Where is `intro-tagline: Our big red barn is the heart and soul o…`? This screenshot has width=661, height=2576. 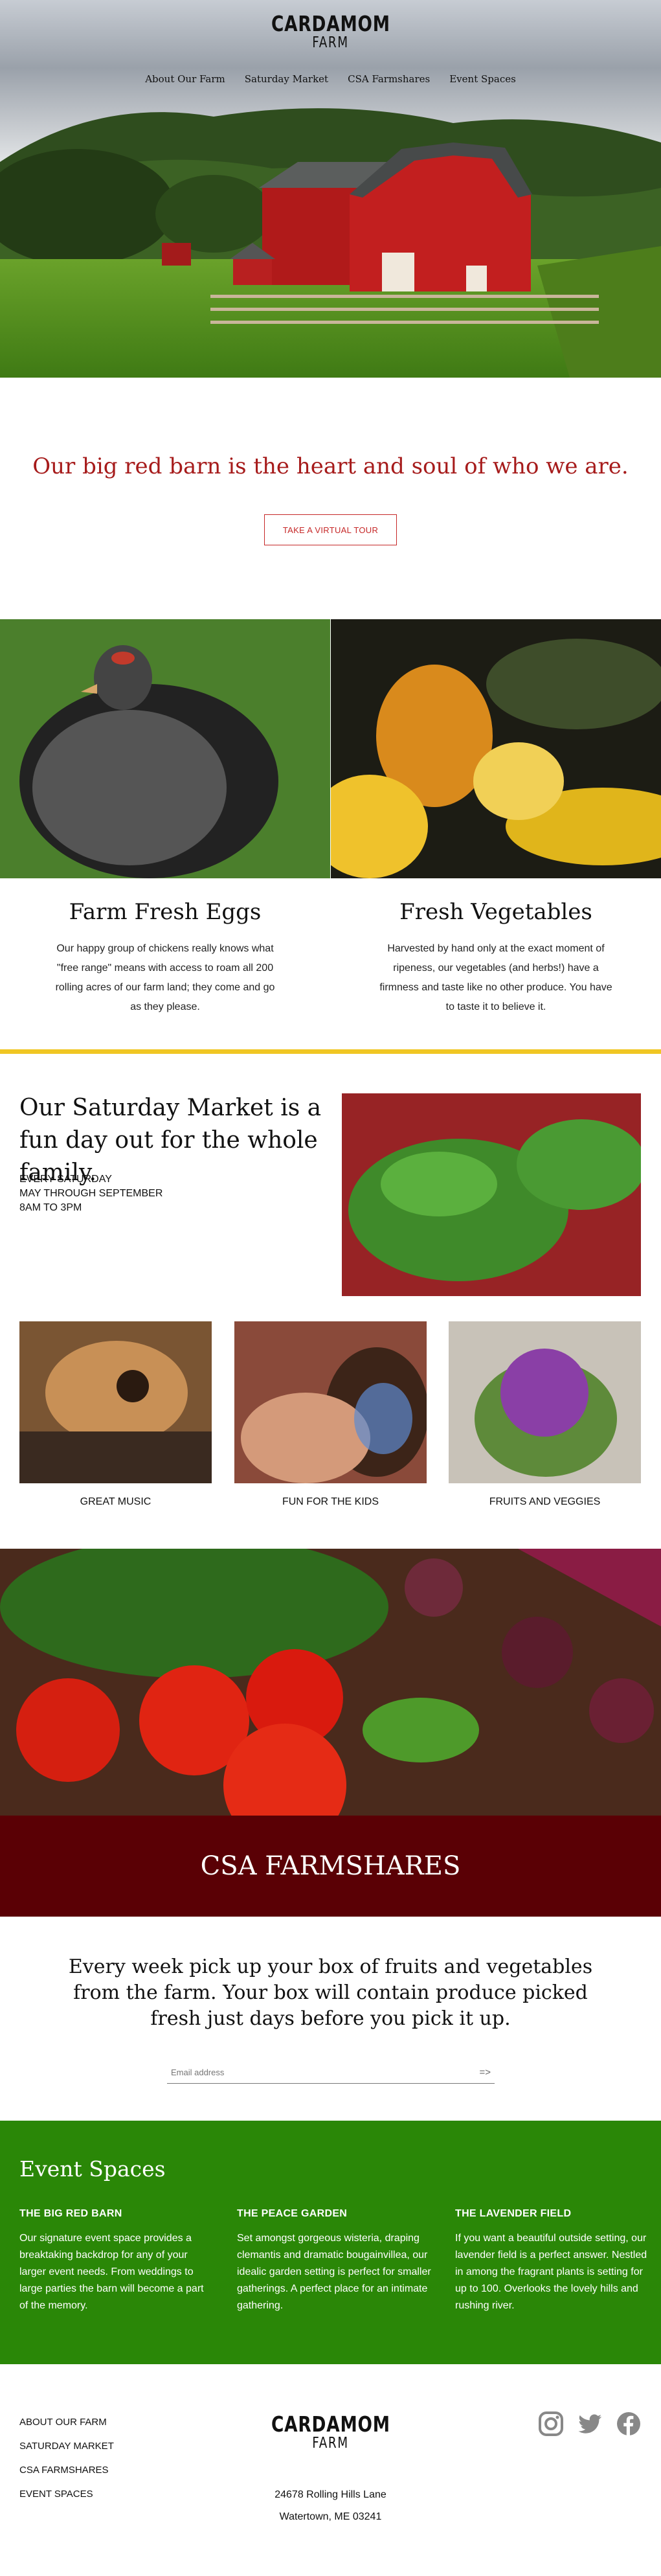
intro-tagline: Our big red barn is the heart and soul o… is located at coordinates (330, 466).